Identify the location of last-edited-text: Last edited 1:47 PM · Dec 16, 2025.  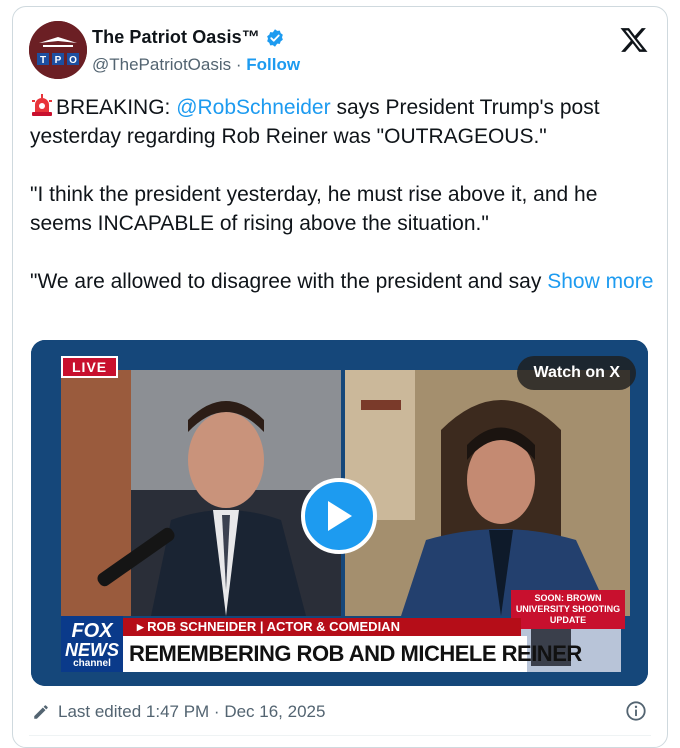
(191, 712).